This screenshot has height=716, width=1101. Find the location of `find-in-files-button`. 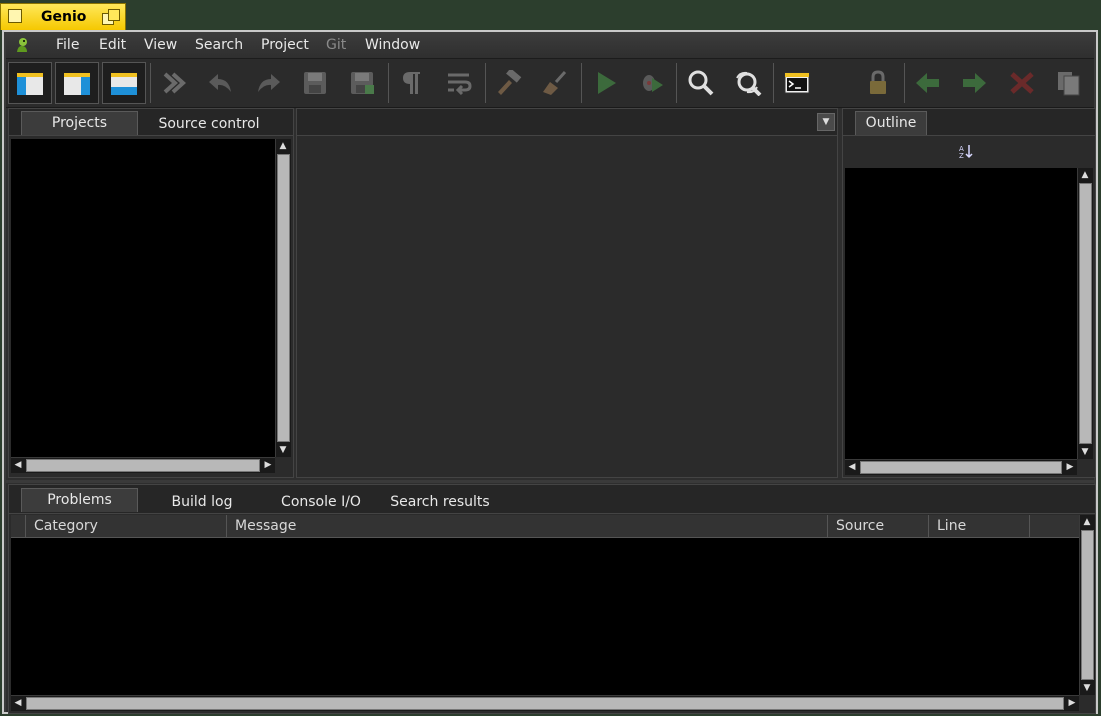

find-in-files-button is located at coordinates (175, 83).